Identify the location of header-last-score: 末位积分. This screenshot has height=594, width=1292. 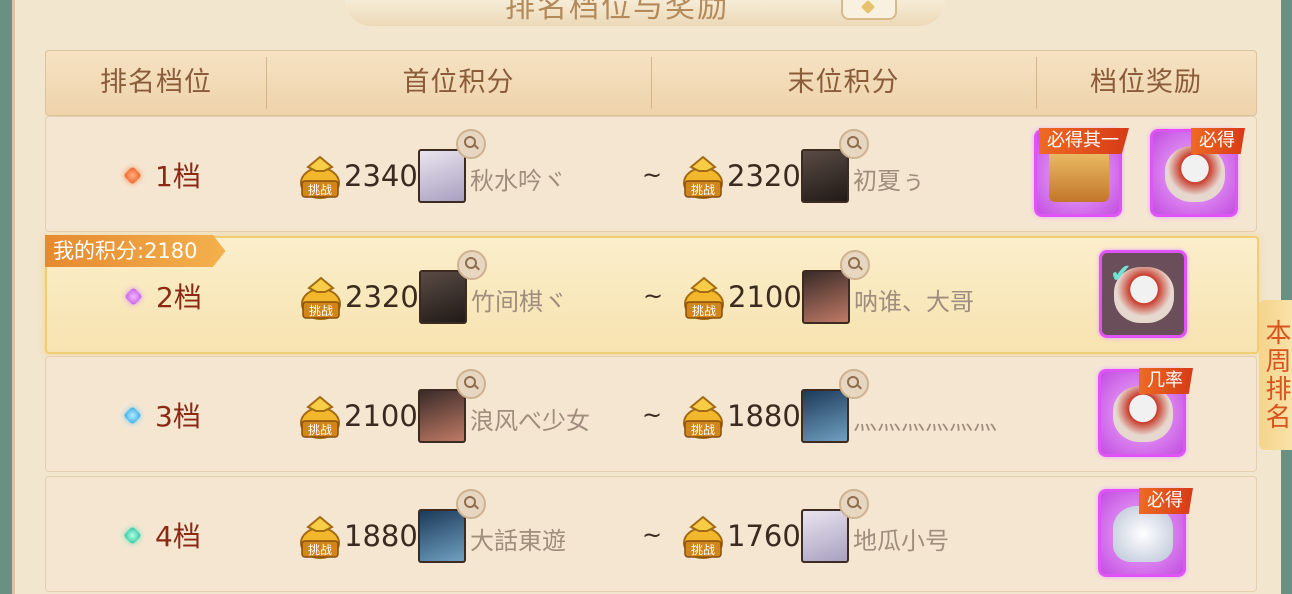
(843, 82).